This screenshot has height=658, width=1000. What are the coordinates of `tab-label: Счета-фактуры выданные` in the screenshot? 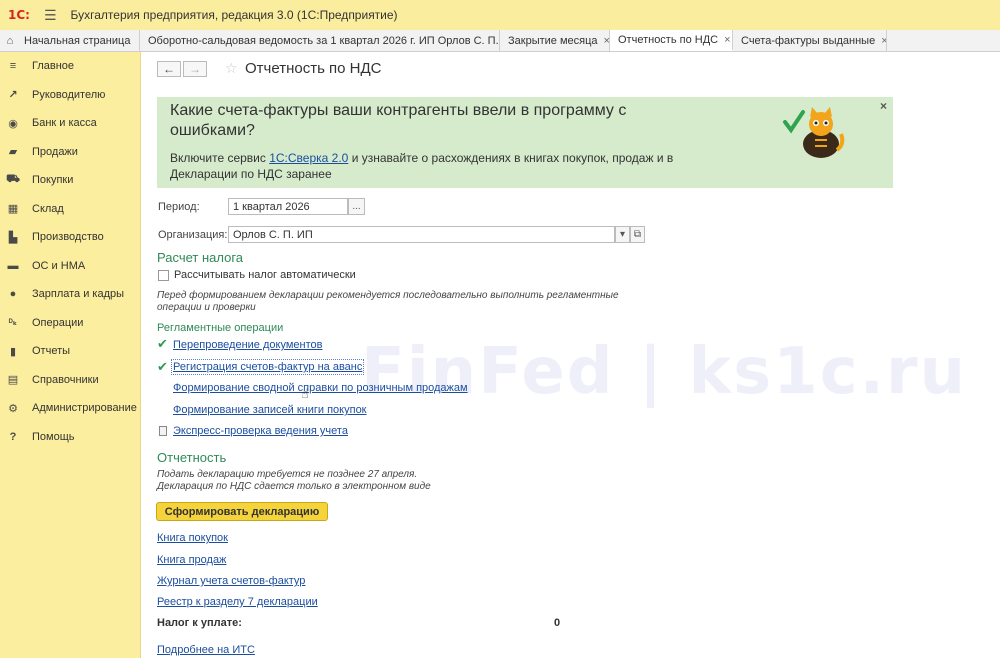 It's located at (808, 40).